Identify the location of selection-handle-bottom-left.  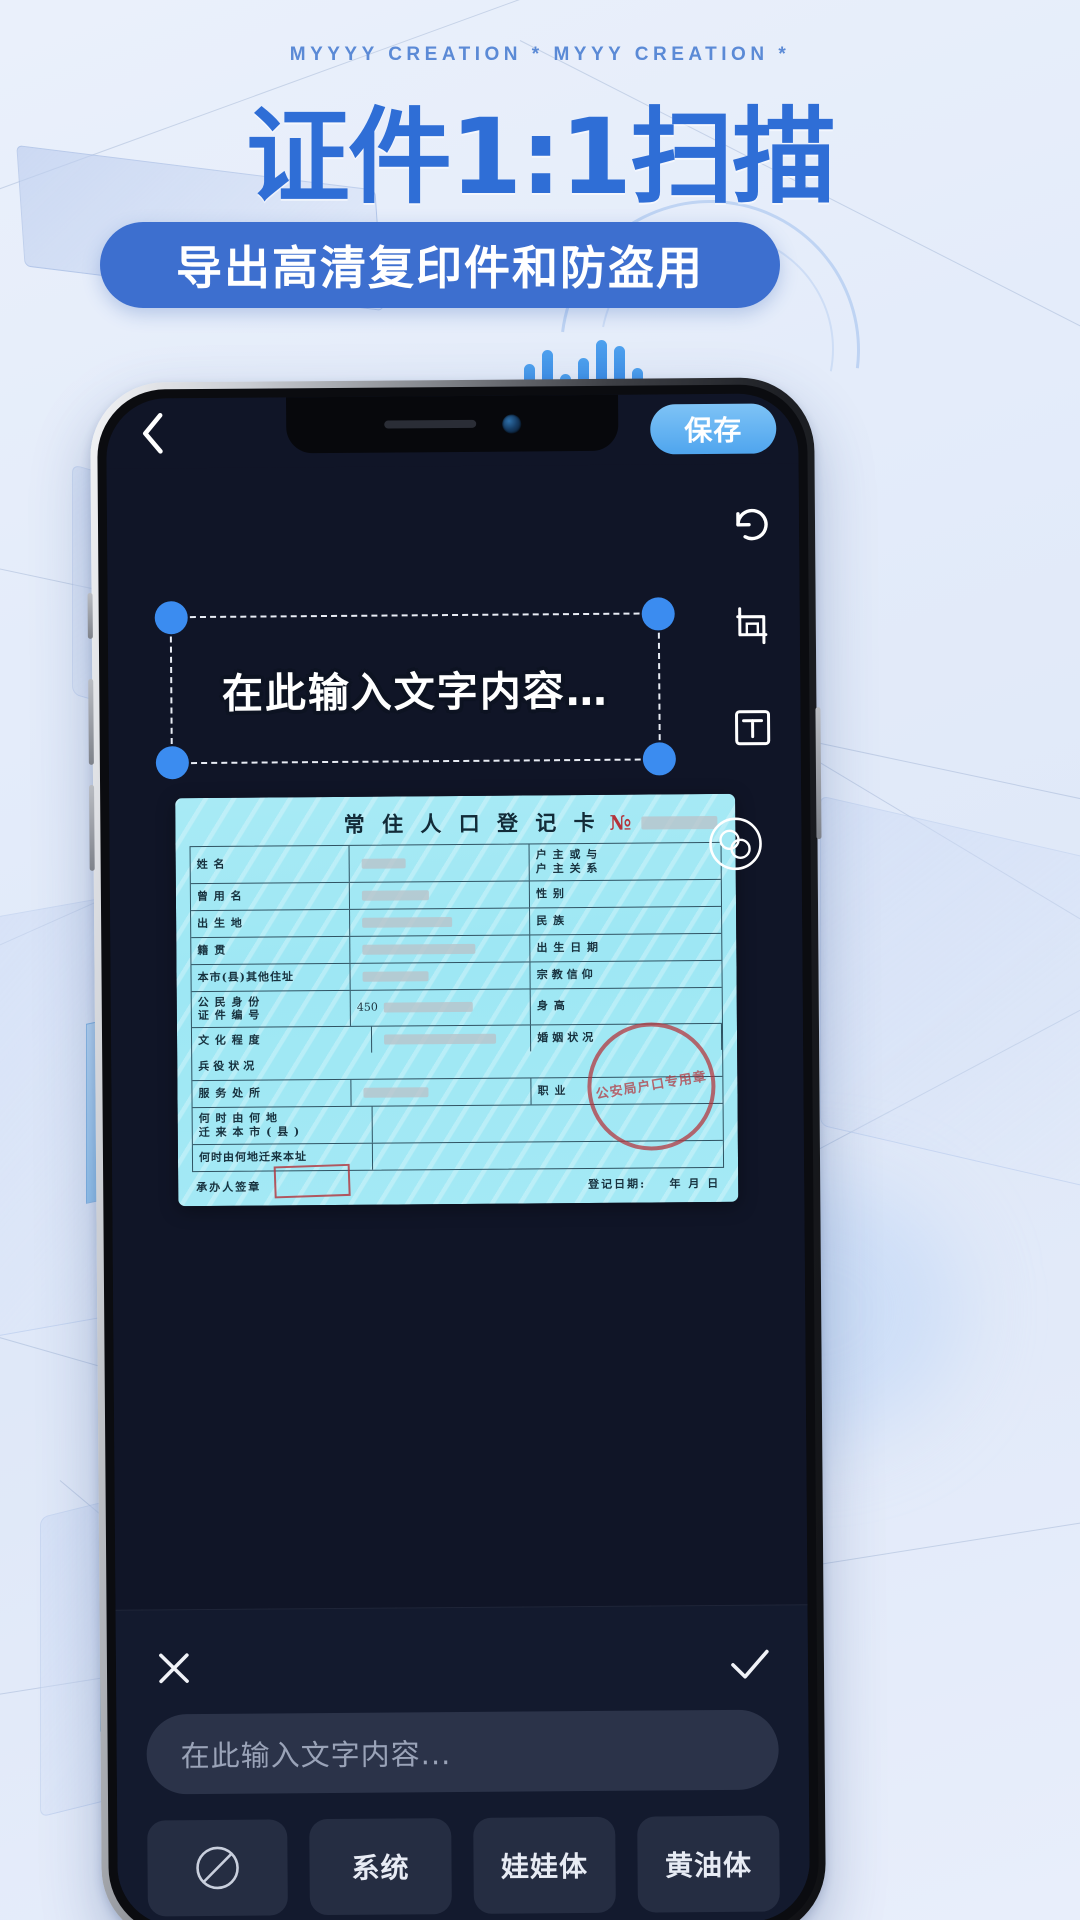
(172, 763).